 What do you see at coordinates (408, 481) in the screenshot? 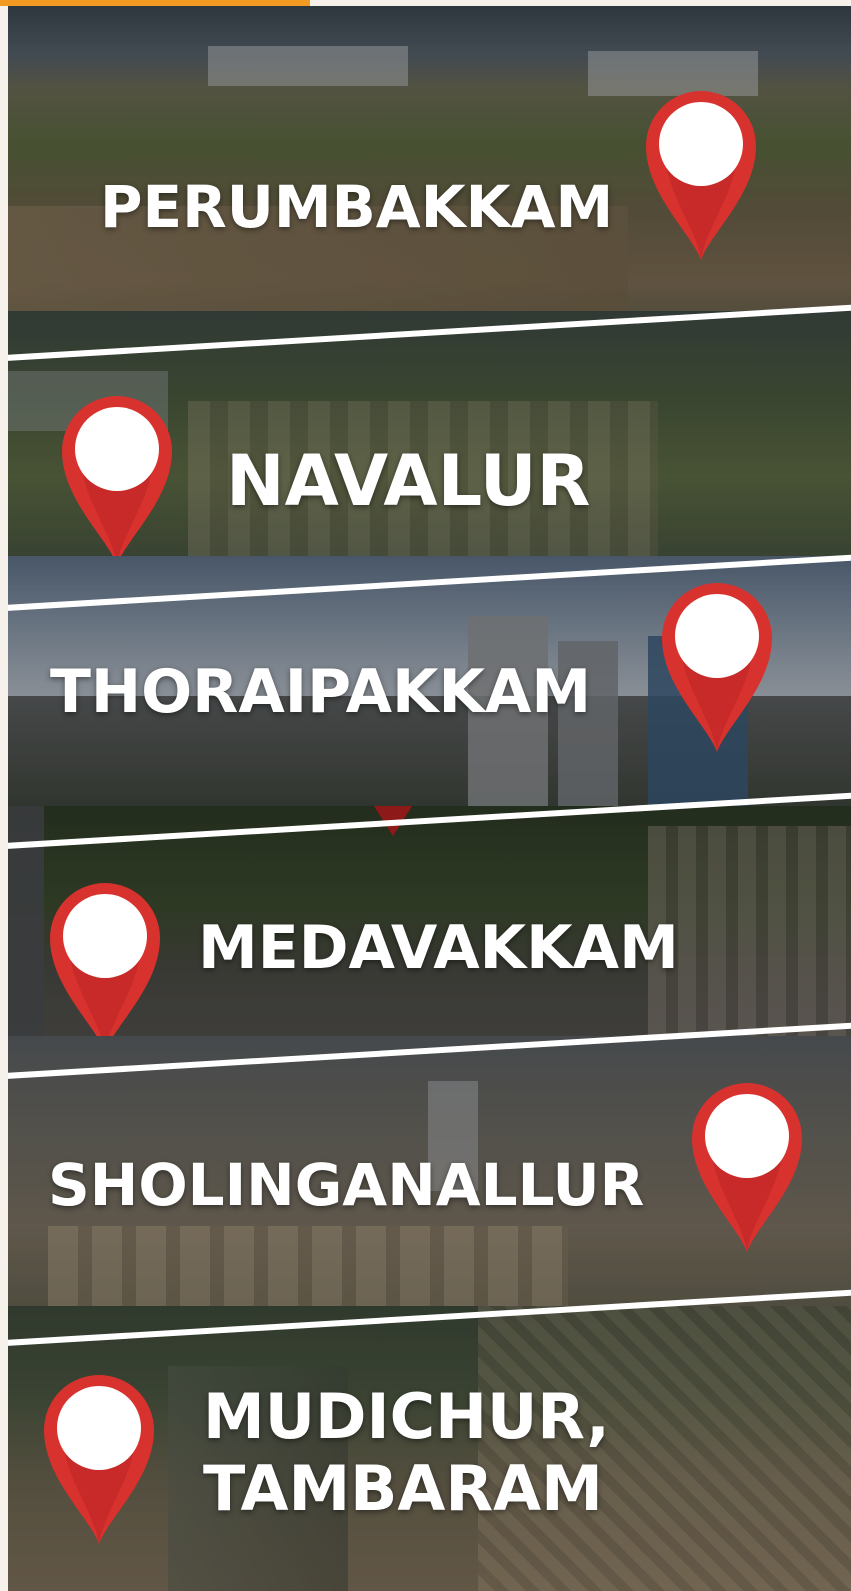
I see `location-label: NAVALUR` at bounding box center [408, 481].